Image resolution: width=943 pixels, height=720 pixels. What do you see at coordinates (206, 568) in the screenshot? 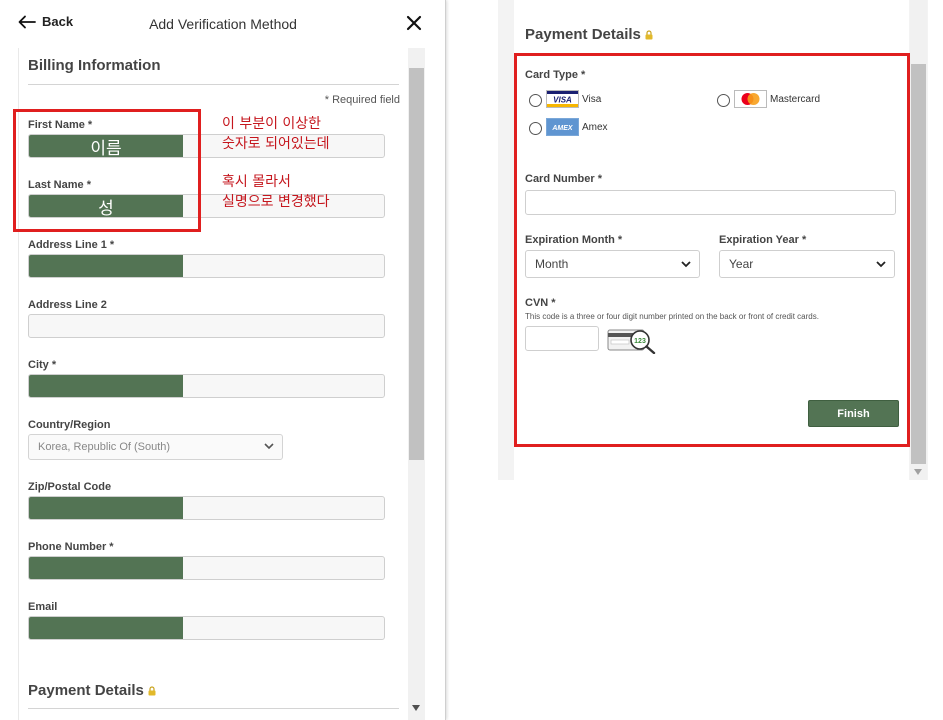
I see `phone-input` at bounding box center [206, 568].